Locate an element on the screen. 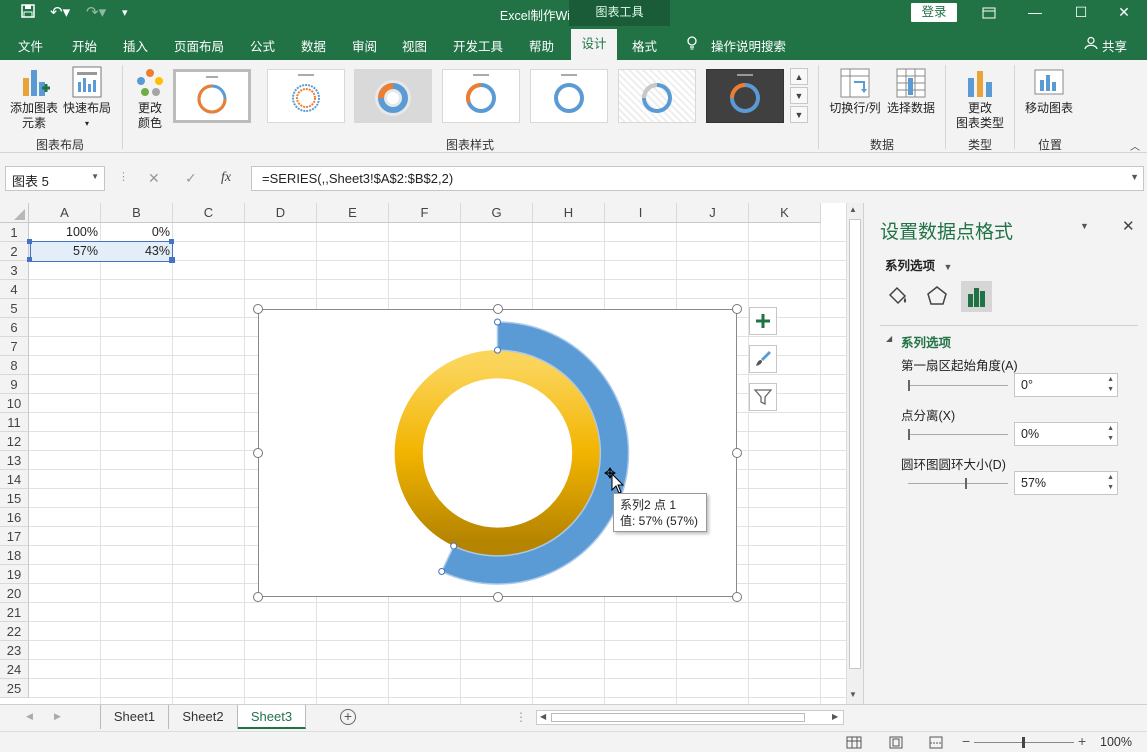 This screenshot has height=752, width=1147. point-explosion-slider is located at coordinates (958, 434).